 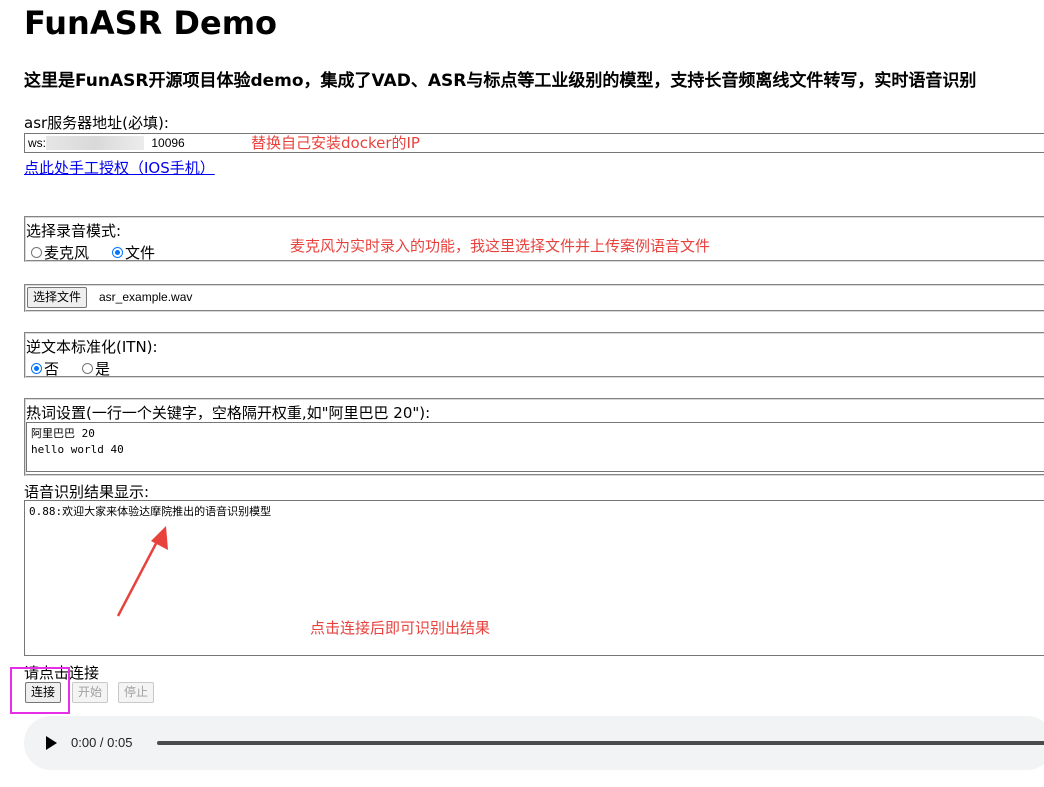 I want to click on result-annotation: 点击连接后即可识别出结果, so click(x=400, y=628).